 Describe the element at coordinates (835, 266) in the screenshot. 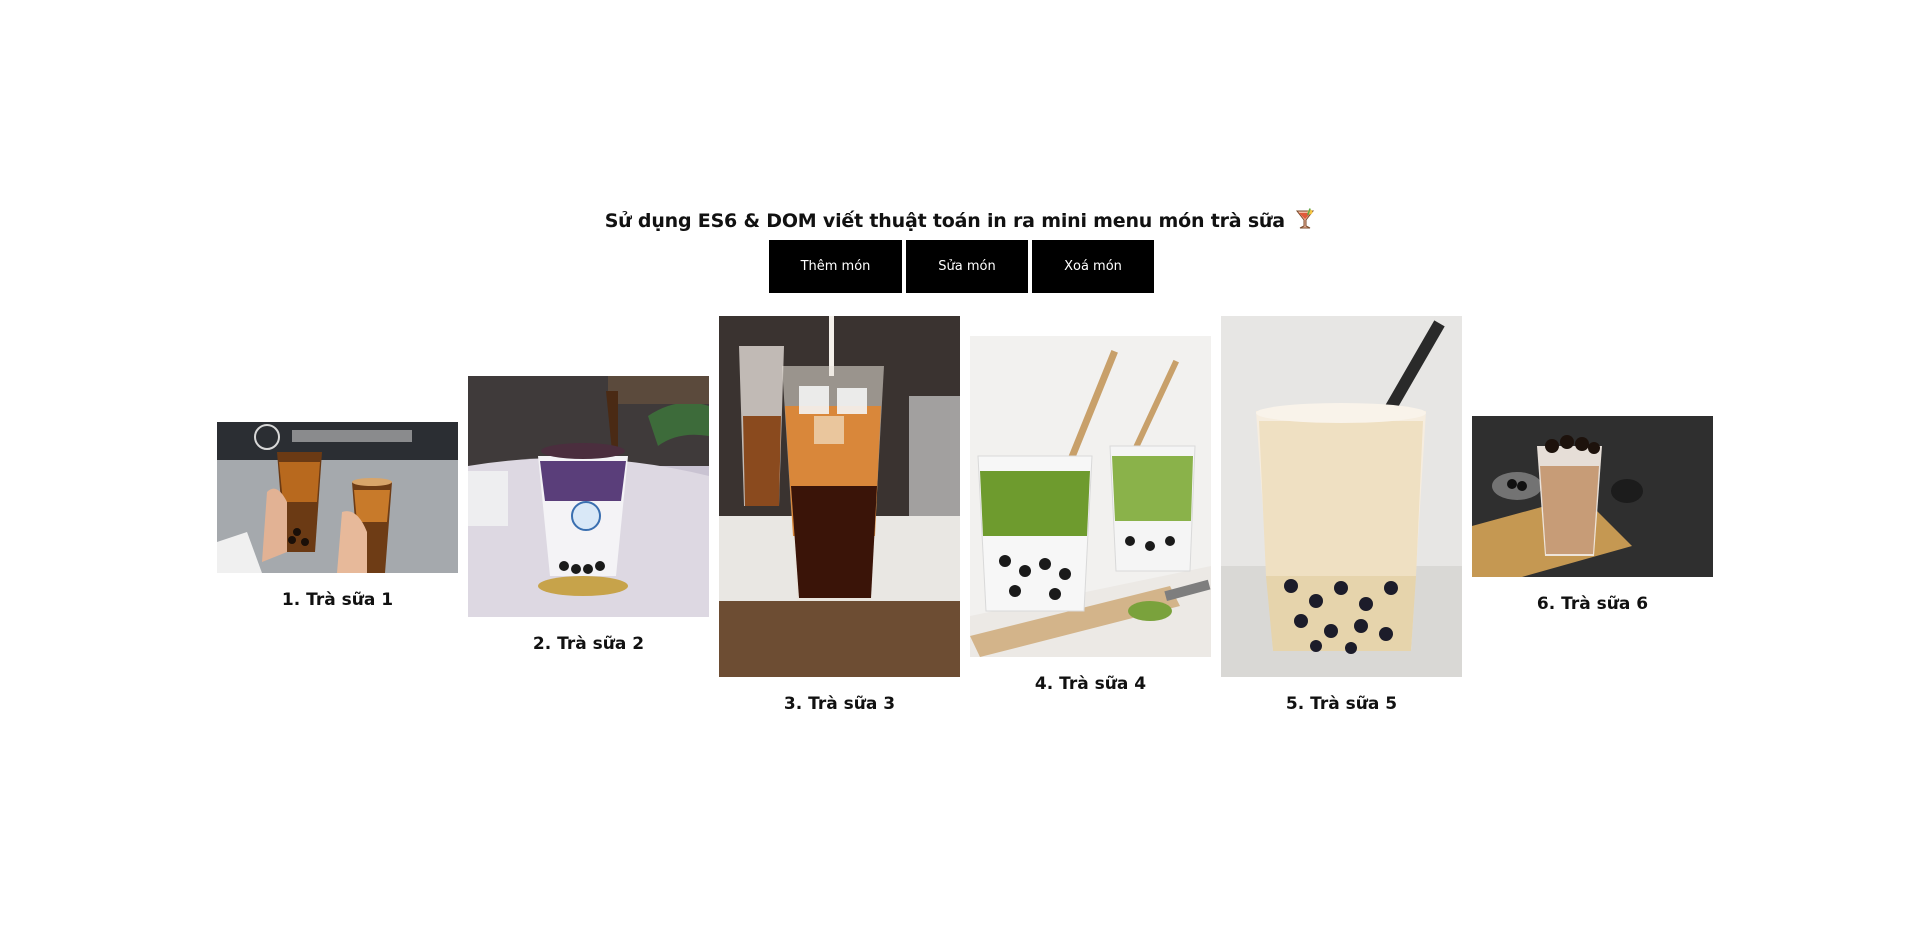

I see `add-item-button: Thêm món` at that location.